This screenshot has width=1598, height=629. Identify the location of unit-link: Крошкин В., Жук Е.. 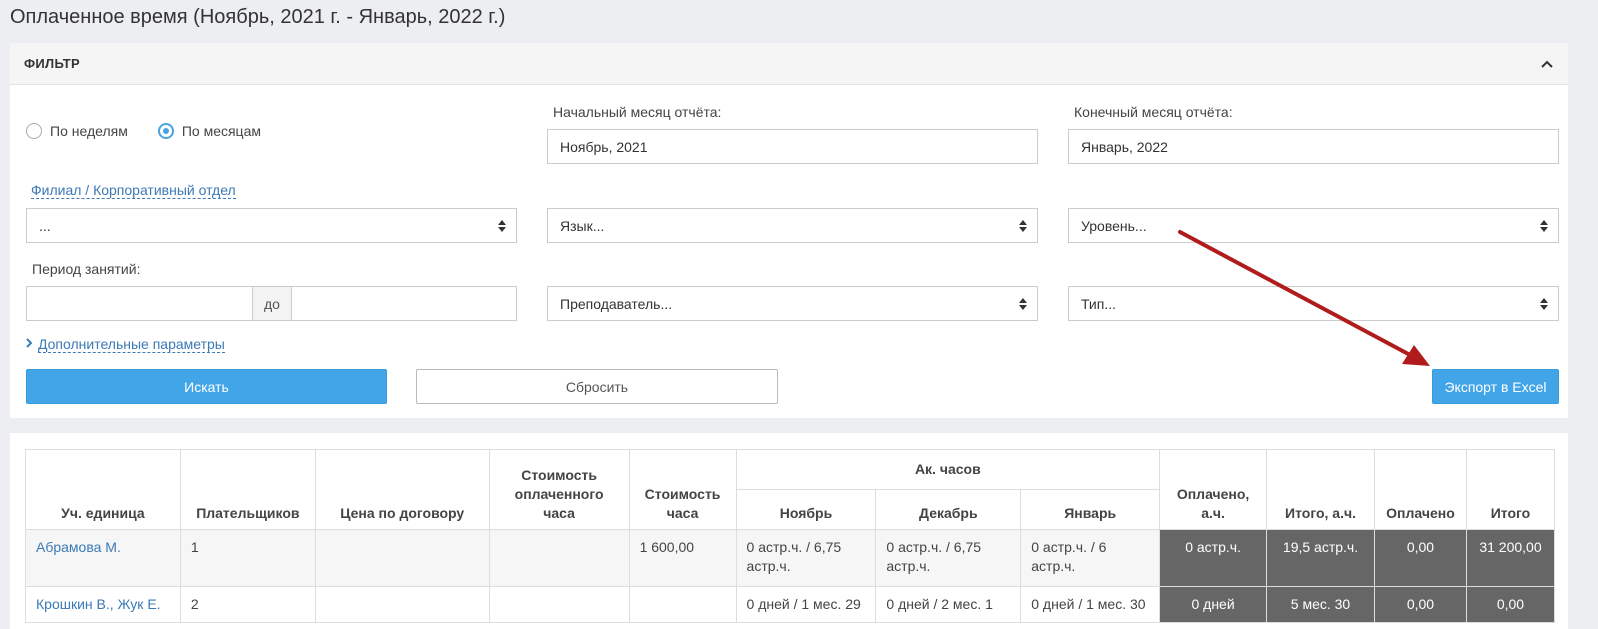
(98, 604).